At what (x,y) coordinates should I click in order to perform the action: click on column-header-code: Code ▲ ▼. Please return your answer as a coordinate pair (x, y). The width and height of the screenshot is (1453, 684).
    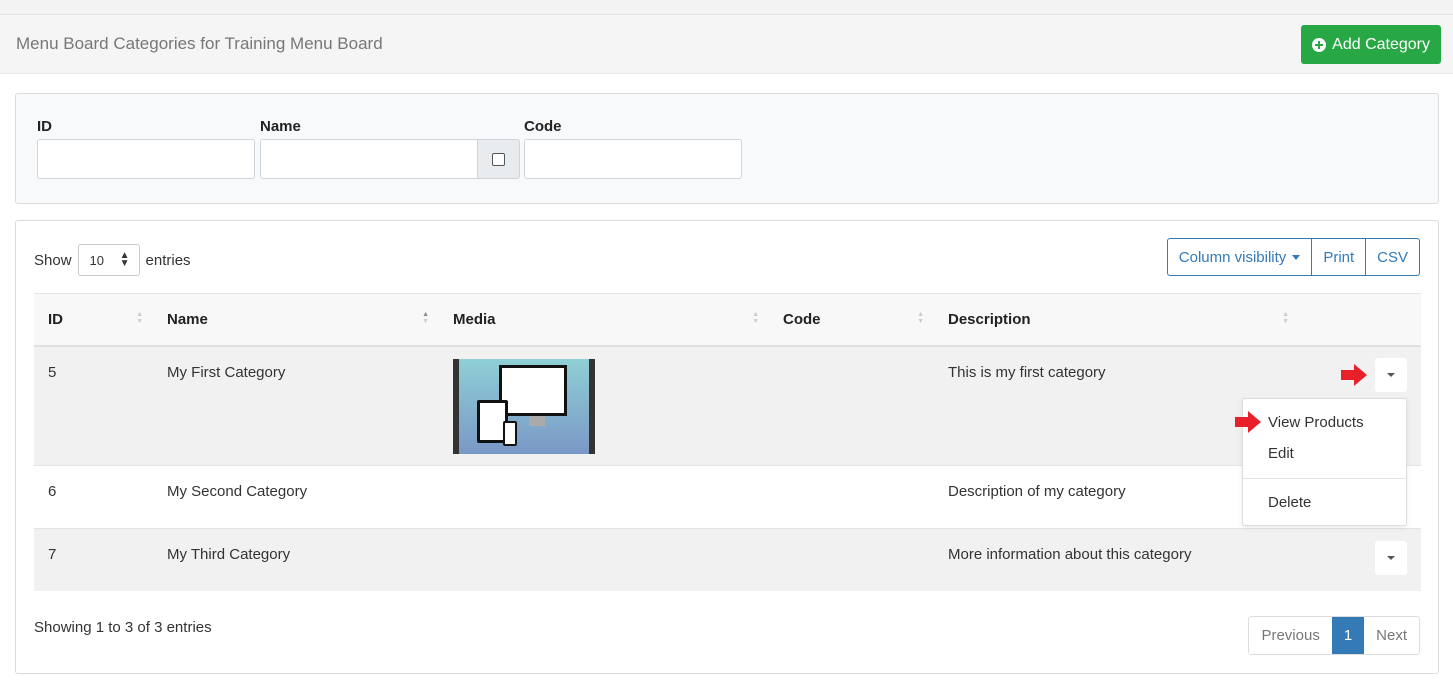
    Looking at the image, I should click on (851, 320).